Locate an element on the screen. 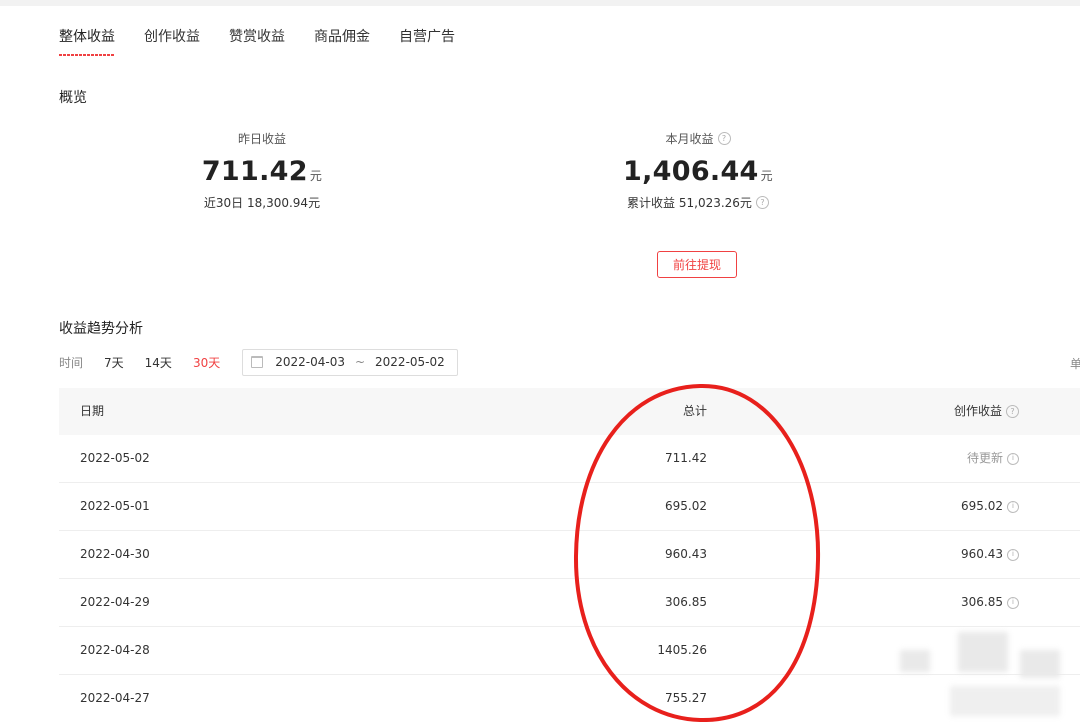  row-date: 2022-04-30 is located at coordinates (115, 554).